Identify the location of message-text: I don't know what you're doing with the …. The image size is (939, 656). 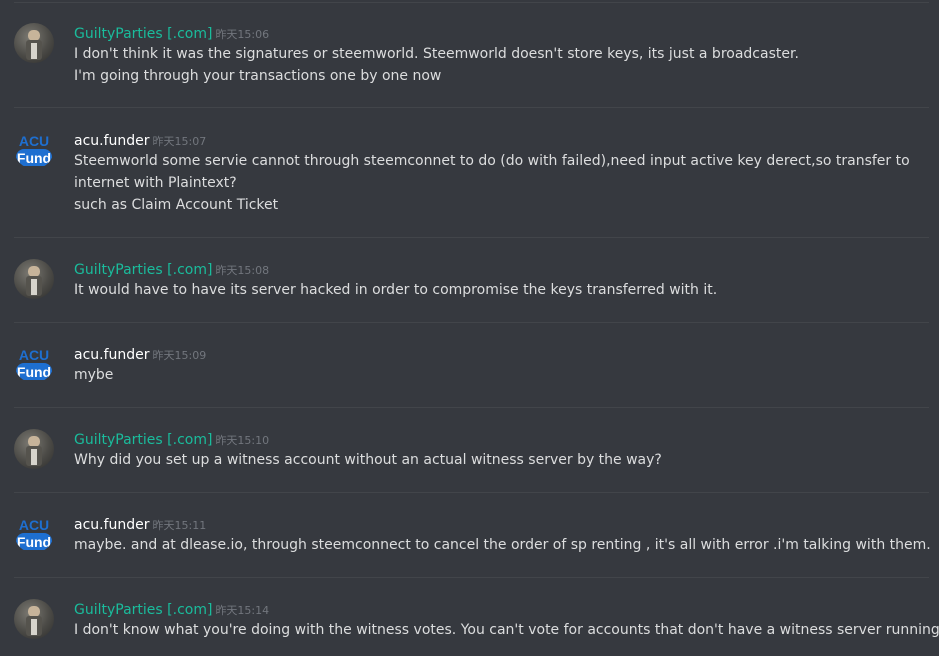
(506, 630).